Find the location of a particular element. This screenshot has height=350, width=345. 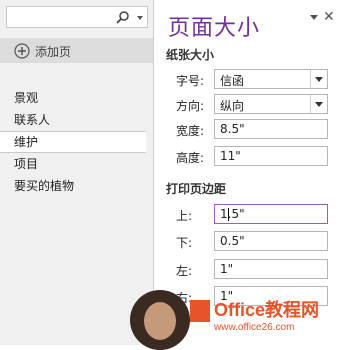

orientation-label: 方向: is located at coordinates (190, 106).